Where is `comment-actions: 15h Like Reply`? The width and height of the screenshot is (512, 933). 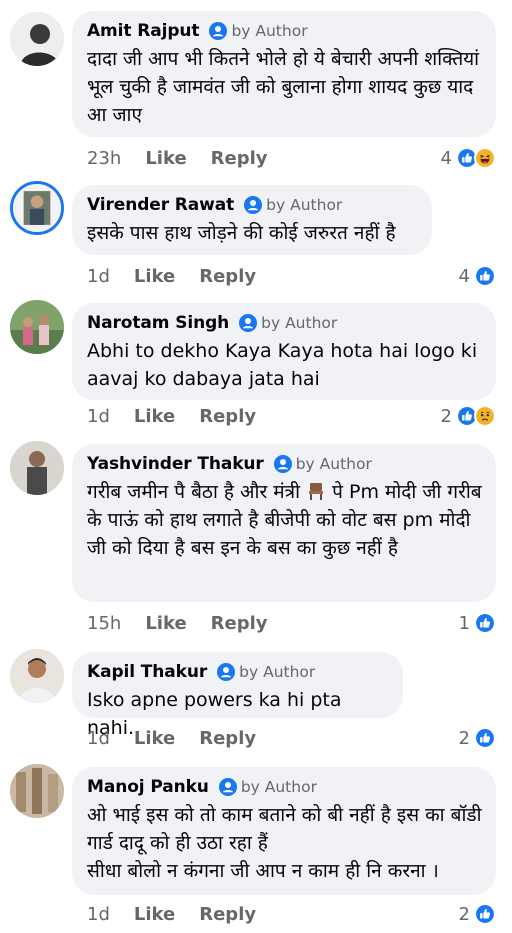
comment-actions: 15h Like Reply is located at coordinates (177, 623).